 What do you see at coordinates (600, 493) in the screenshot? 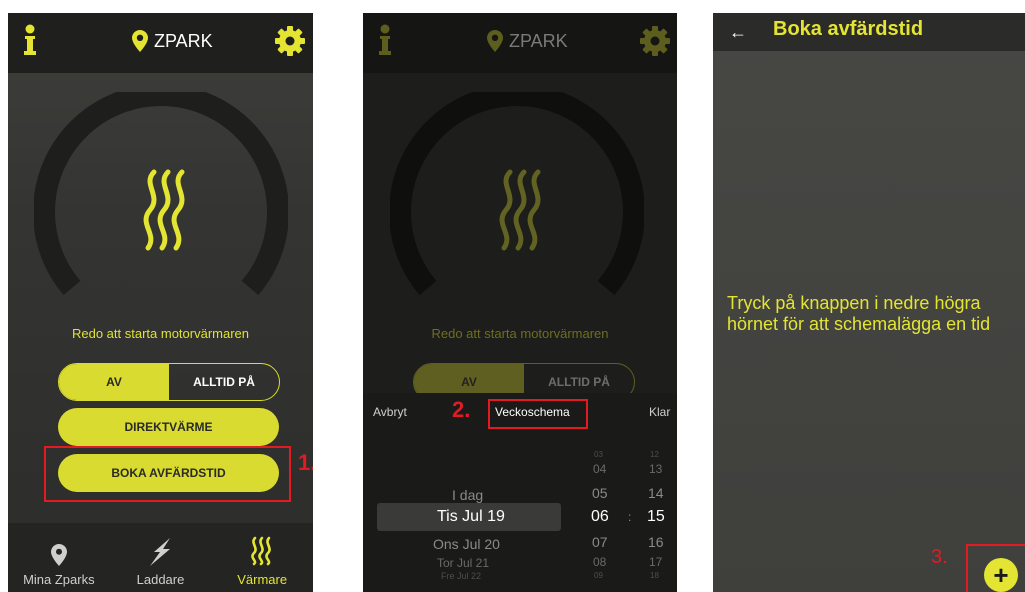
I see `hour-option: 05` at bounding box center [600, 493].